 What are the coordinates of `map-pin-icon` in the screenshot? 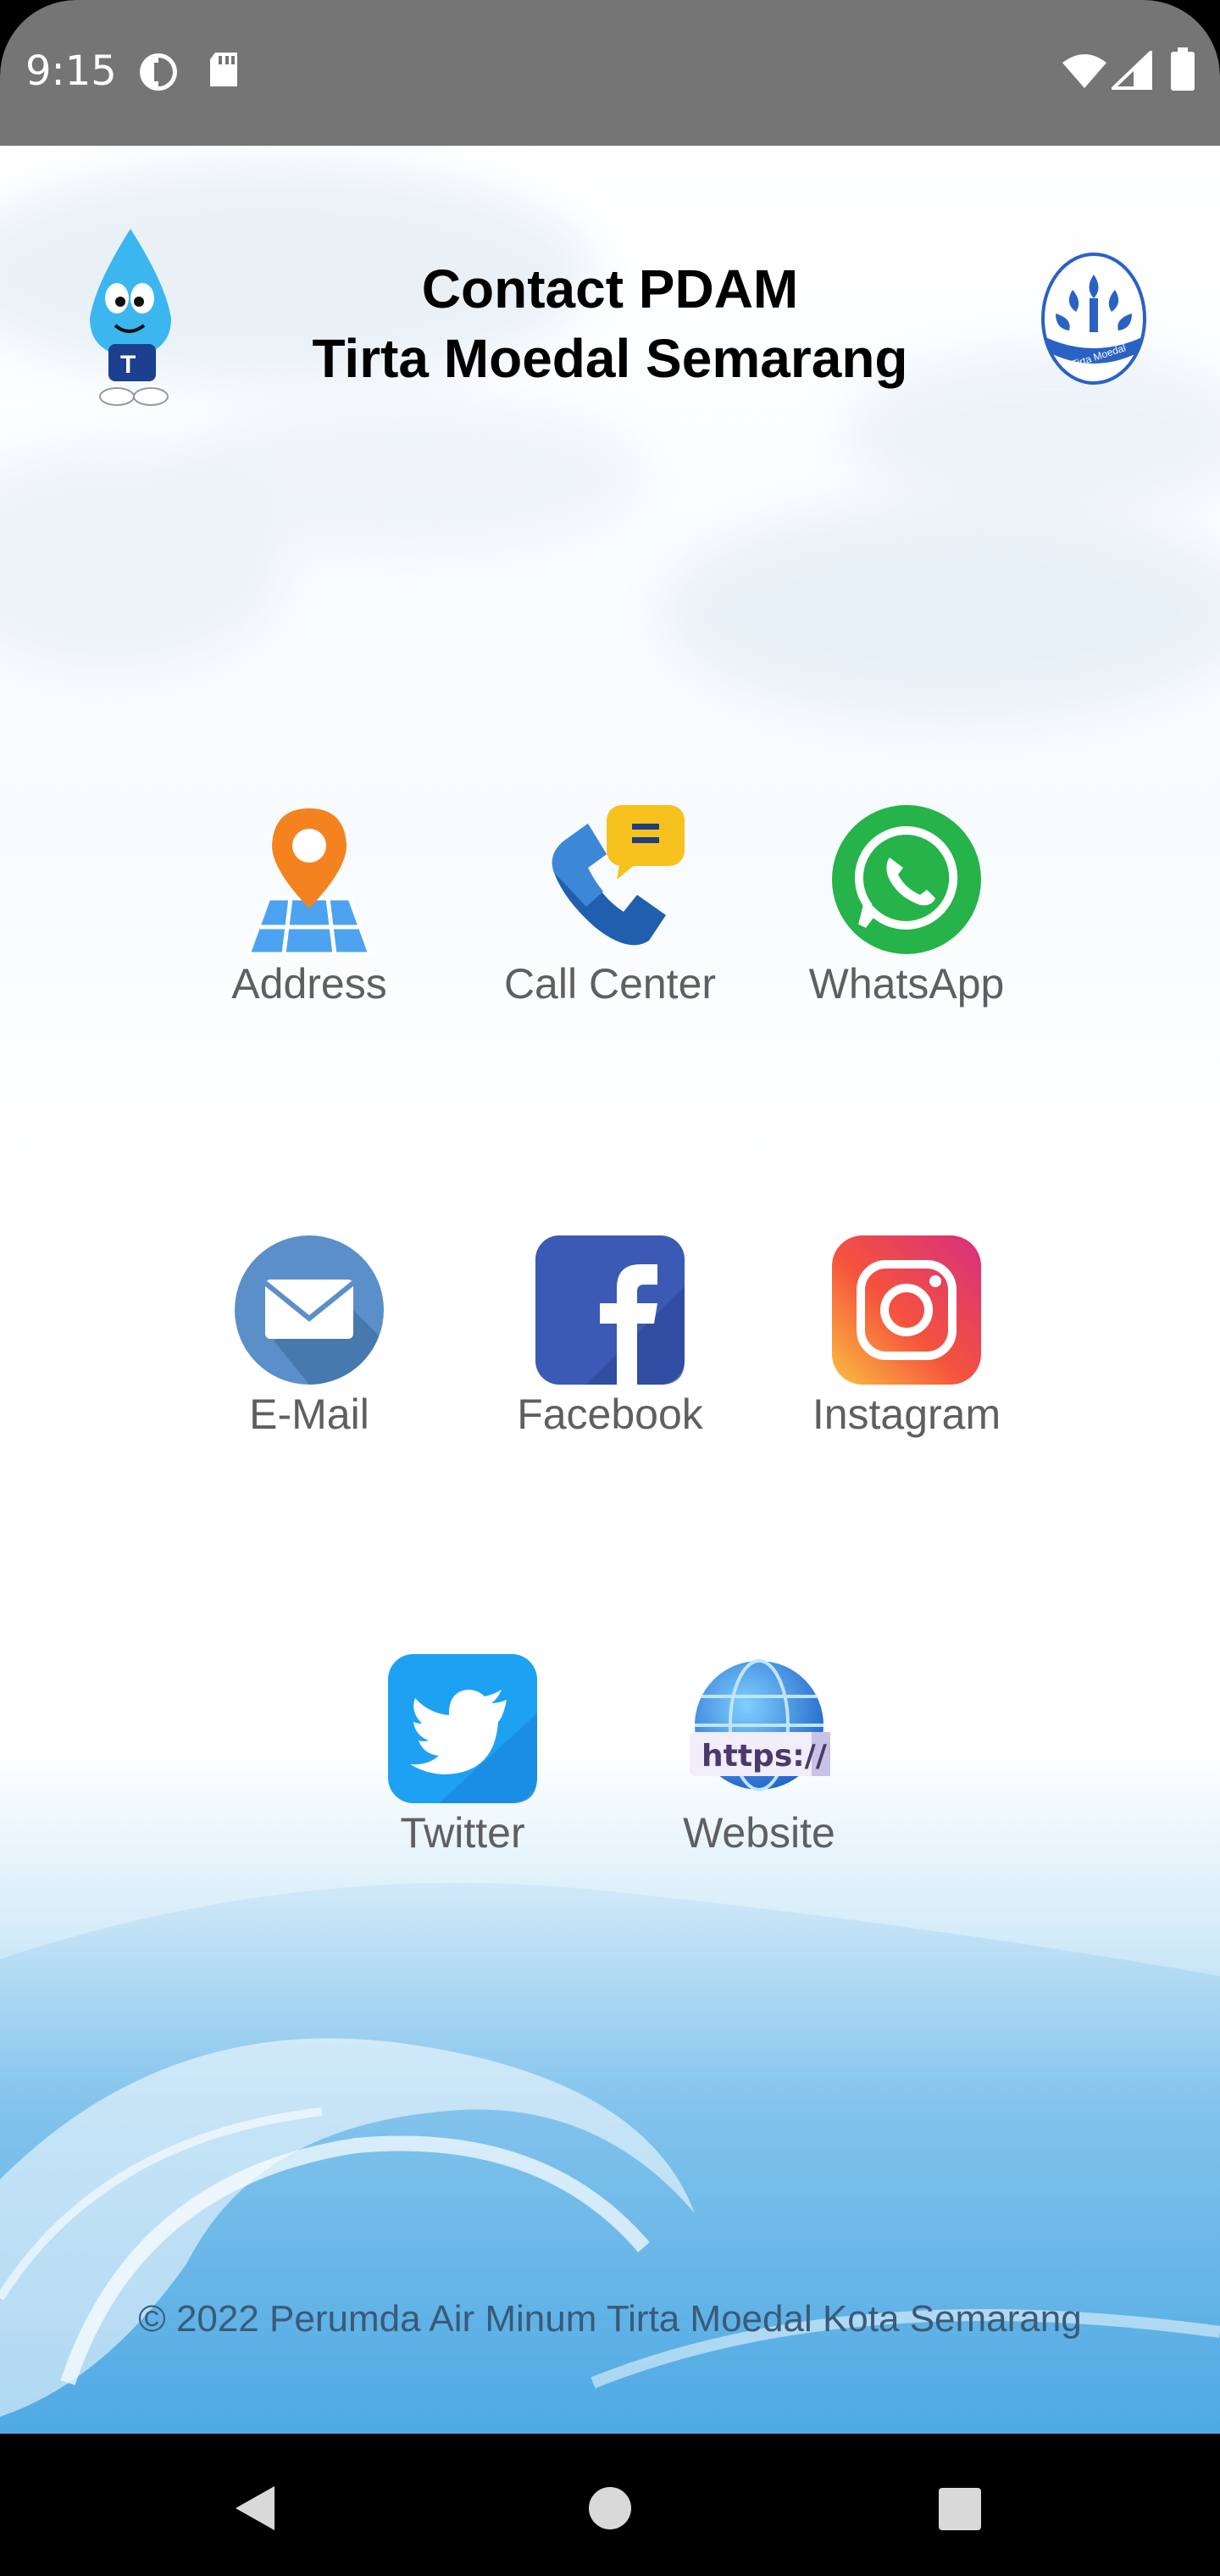 It's located at (309, 881).